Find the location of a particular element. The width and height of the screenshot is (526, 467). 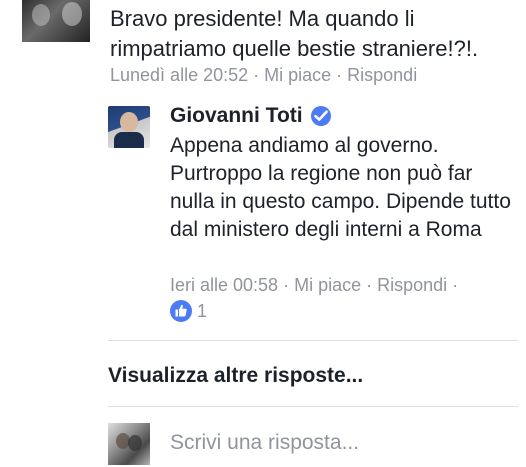

reply-author-name: Giovanni Toti is located at coordinates (236, 116).